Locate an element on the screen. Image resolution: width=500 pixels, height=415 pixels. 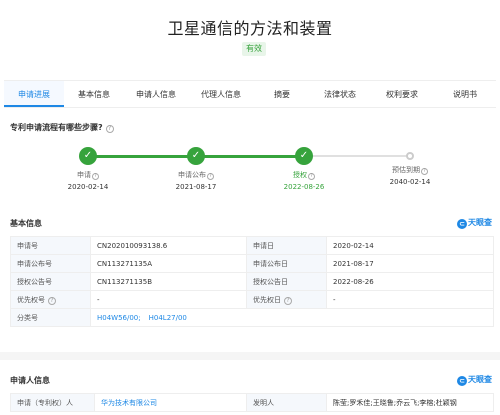
step-date: 2040-02-14 is located at coordinates (410, 182).